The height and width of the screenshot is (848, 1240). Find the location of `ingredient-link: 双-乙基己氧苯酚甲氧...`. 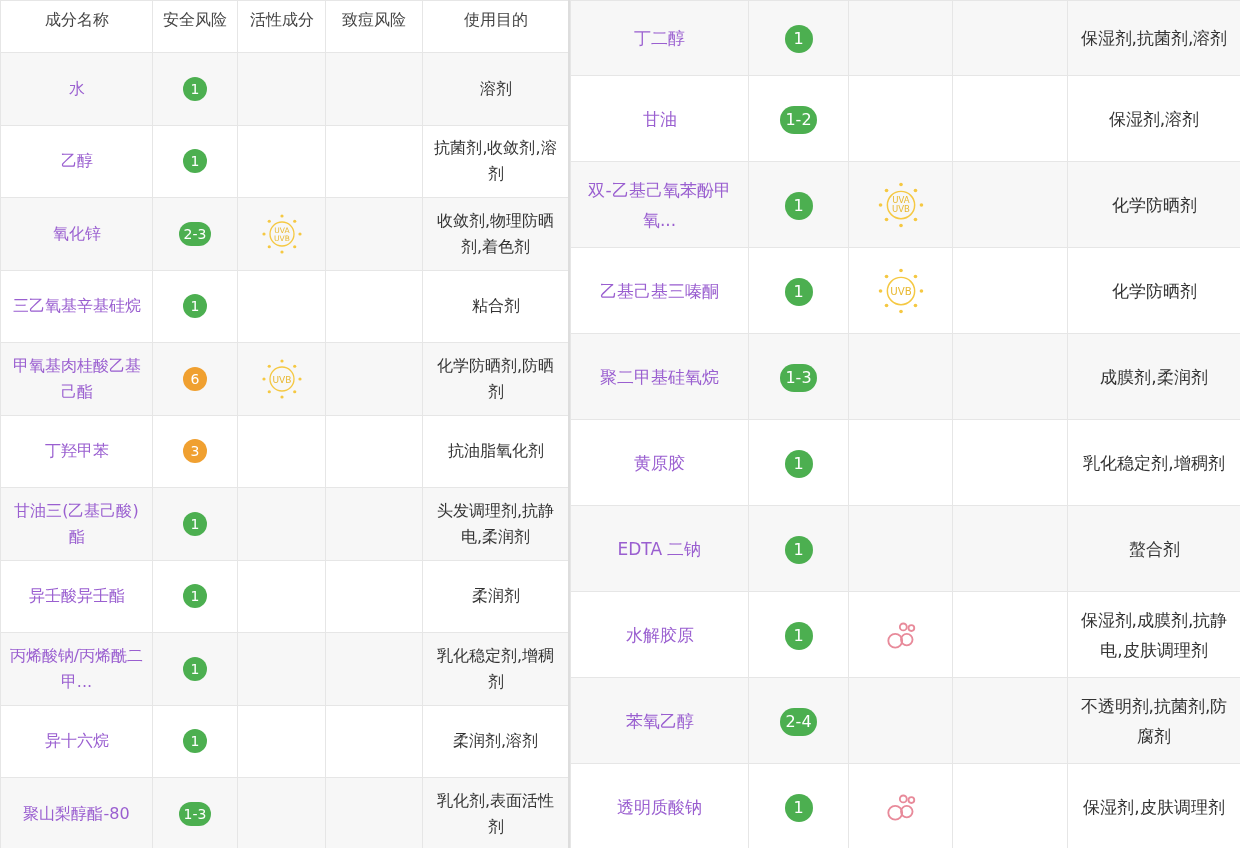

ingredient-link: 双-乙基己氧苯酚甲氧... is located at coordinates (659, 204).